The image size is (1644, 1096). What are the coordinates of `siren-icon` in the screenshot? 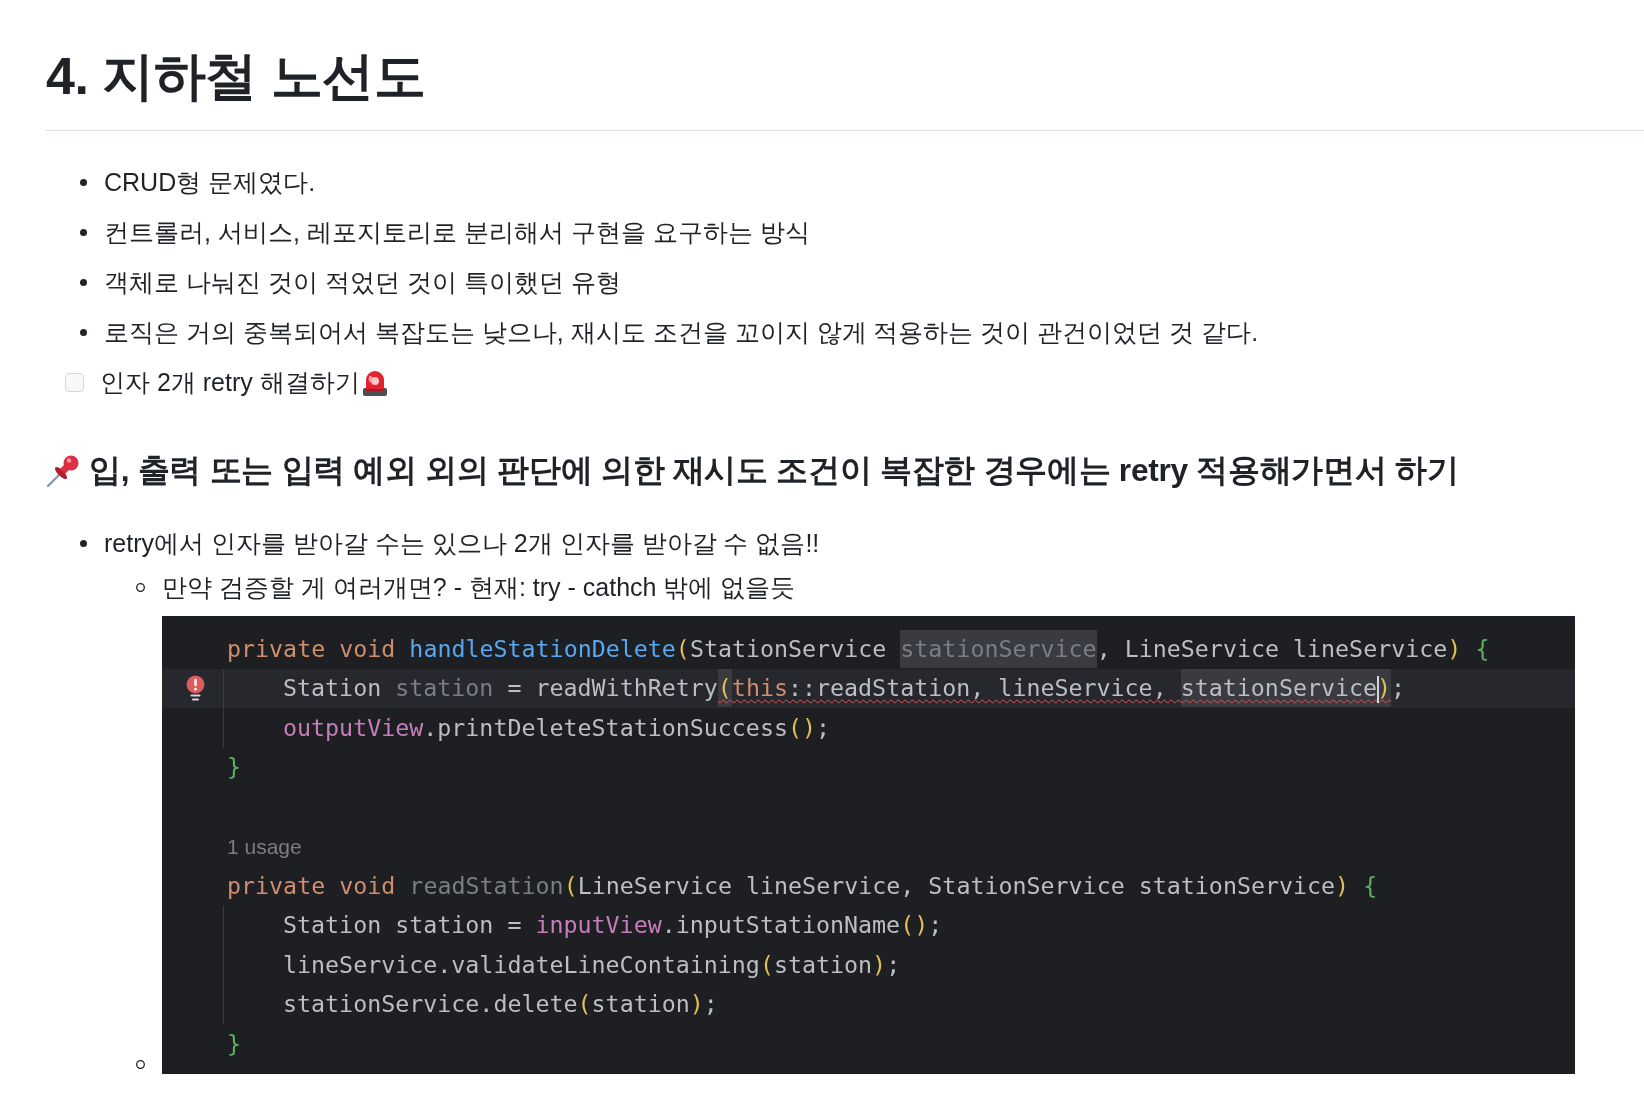 It's located at (374, 382).